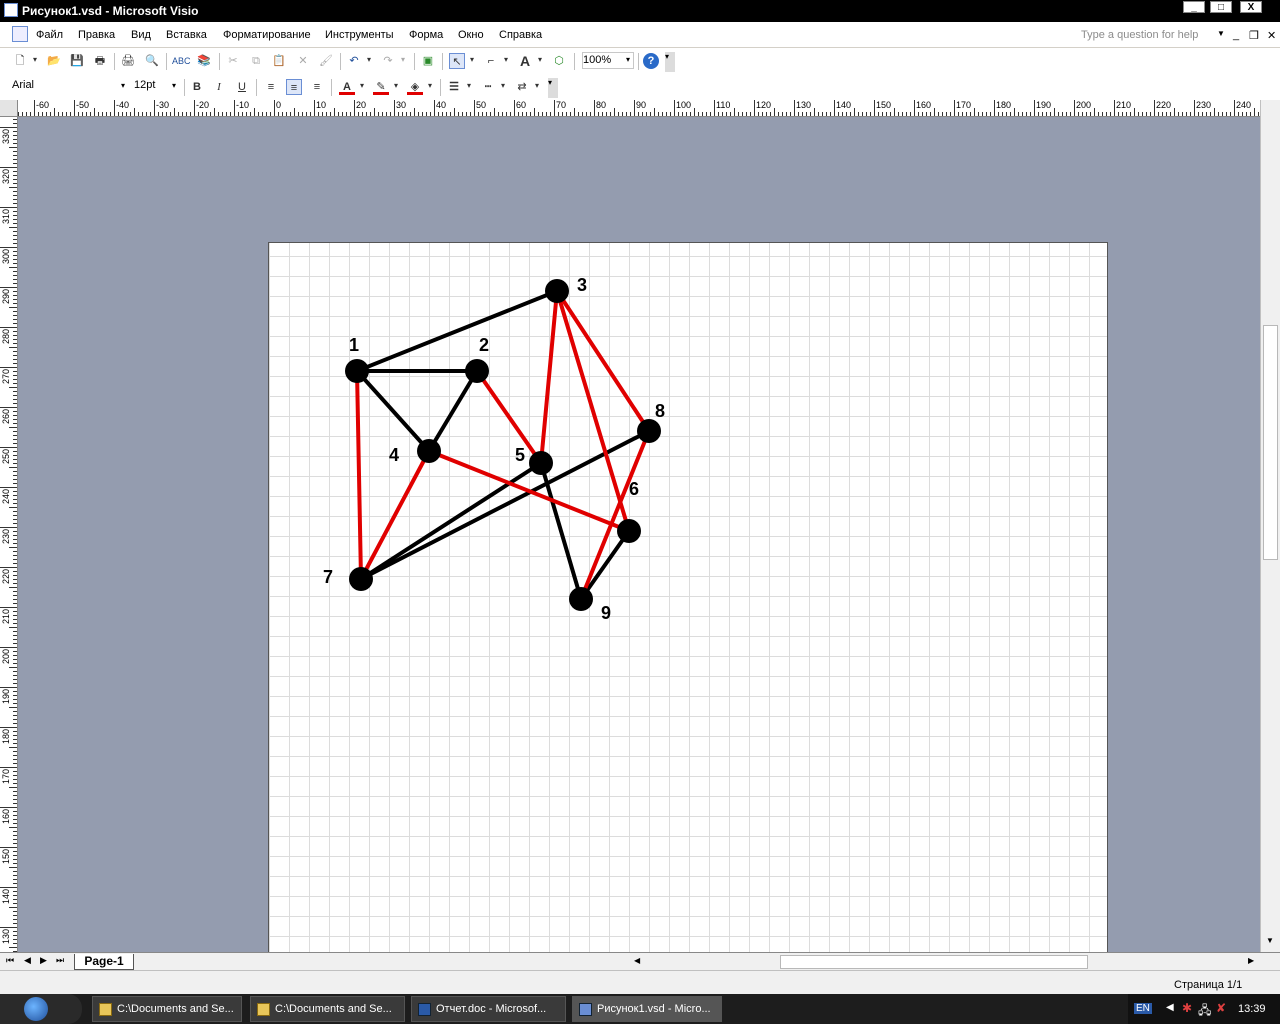 The image size is (1280, 1024). I want to click on prev-page-icon: ◀, so click(27, 960).